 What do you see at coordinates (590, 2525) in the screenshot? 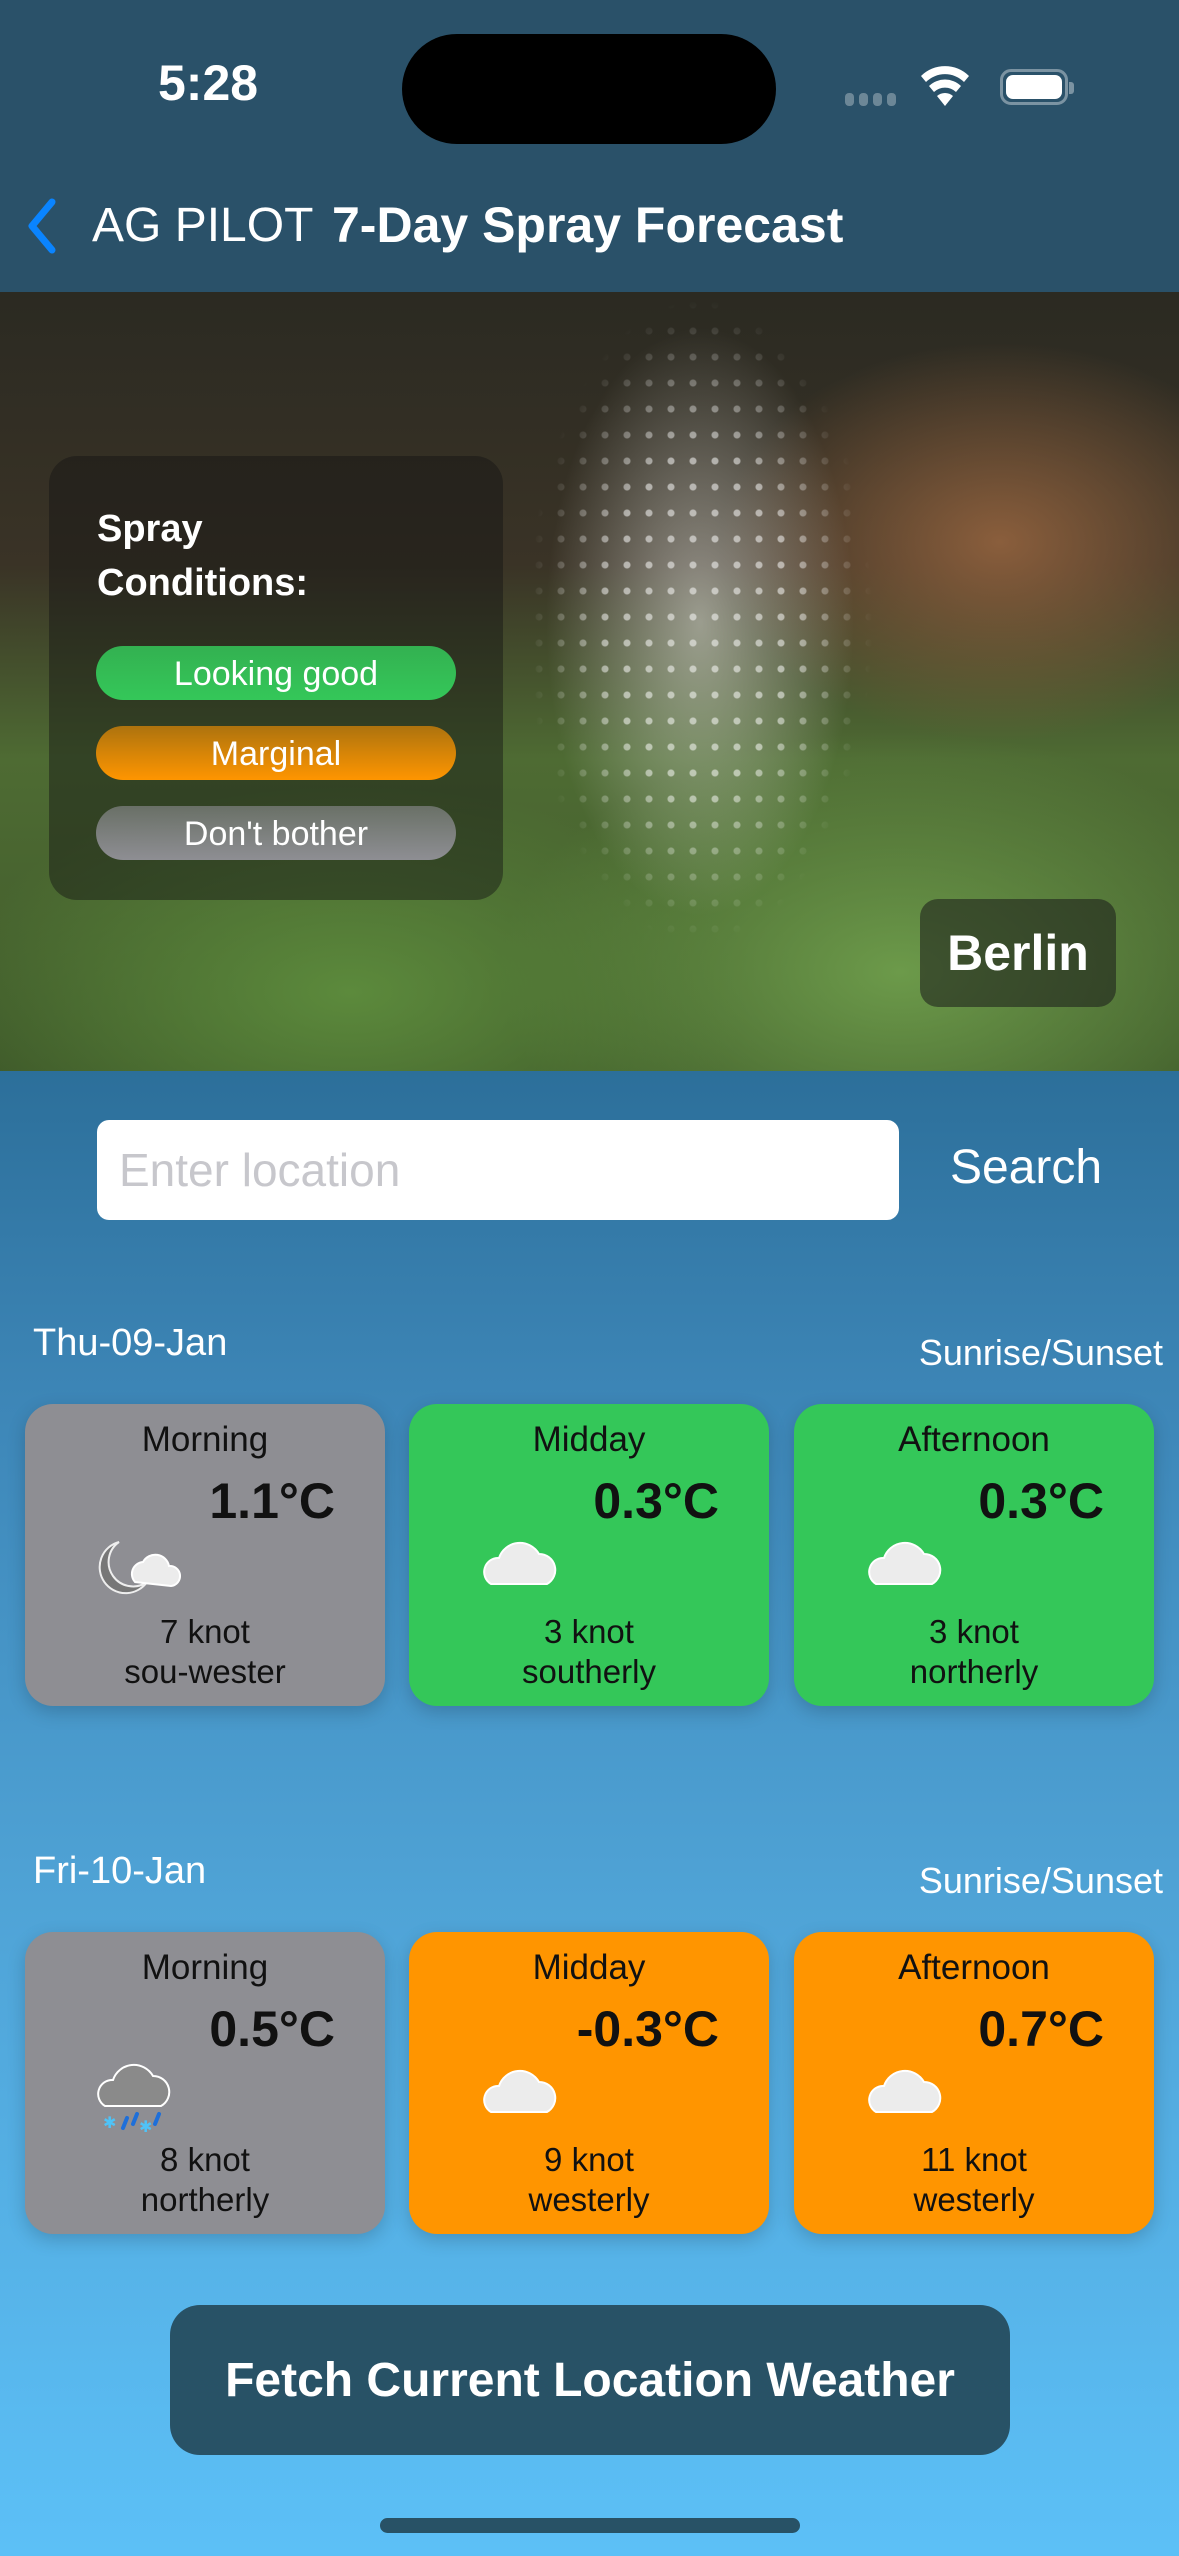
I see `home-indicator` at bounding box center [590, 2525].